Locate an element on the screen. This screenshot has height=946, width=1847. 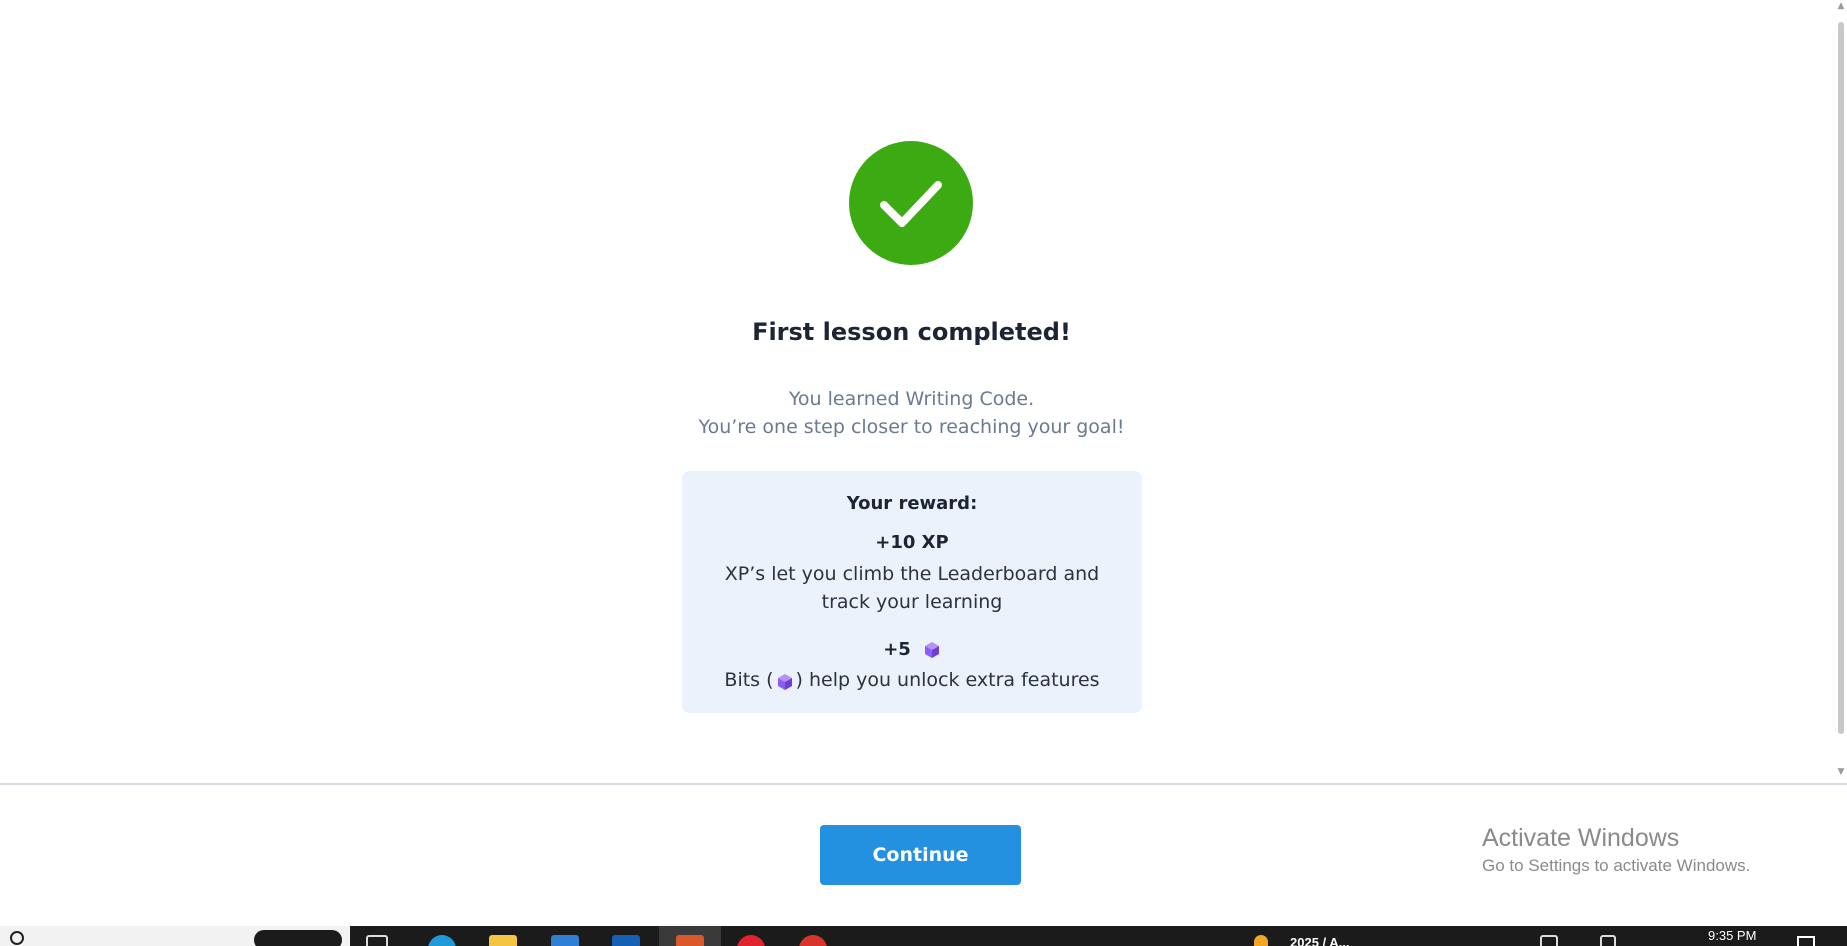
task-view-icon is located at coordinates (377, 940).